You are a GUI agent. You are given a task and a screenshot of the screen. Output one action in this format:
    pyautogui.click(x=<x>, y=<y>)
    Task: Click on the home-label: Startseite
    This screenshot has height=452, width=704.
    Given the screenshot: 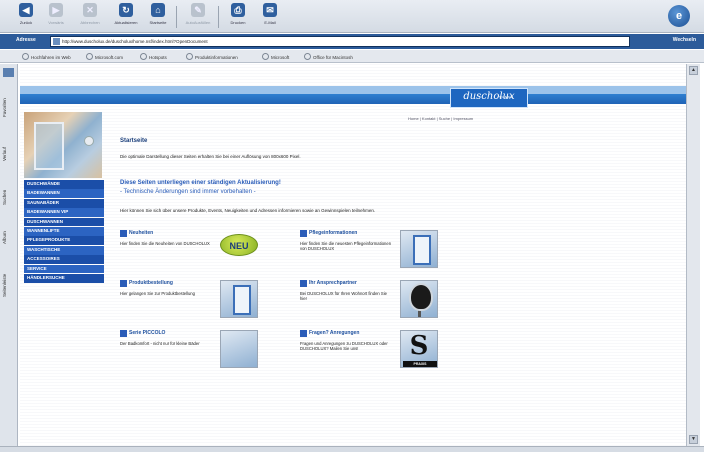 What is the action you would take?
    pyautogui.click(x=158, y=22)
    